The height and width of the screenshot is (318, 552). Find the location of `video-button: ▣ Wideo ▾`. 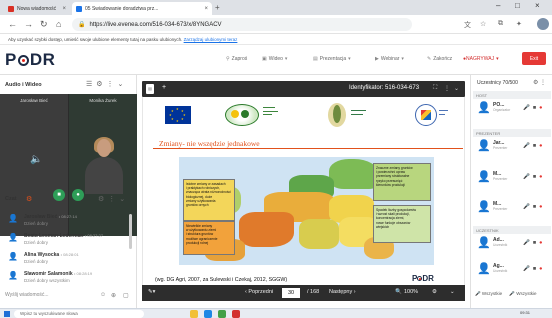

video-button: ▣ Wideo ▾ is located at coordinates (275, 59).